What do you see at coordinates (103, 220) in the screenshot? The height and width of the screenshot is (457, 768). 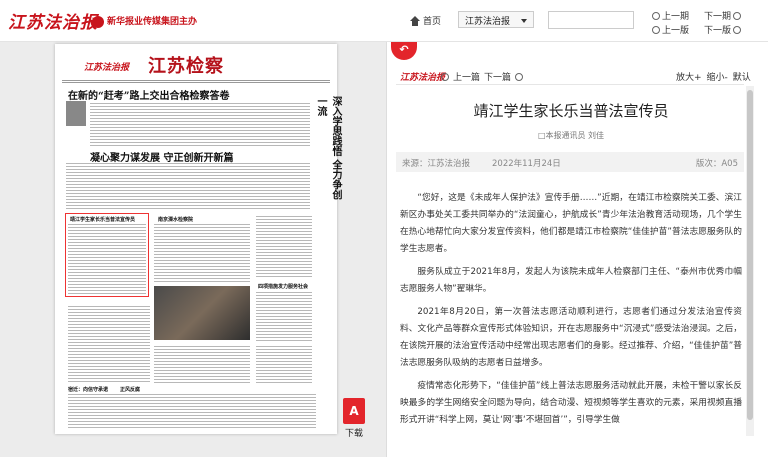 I see `np-small-headline: 靖江学生家长乐当普法宣传员` at bounding box center [103, 220].